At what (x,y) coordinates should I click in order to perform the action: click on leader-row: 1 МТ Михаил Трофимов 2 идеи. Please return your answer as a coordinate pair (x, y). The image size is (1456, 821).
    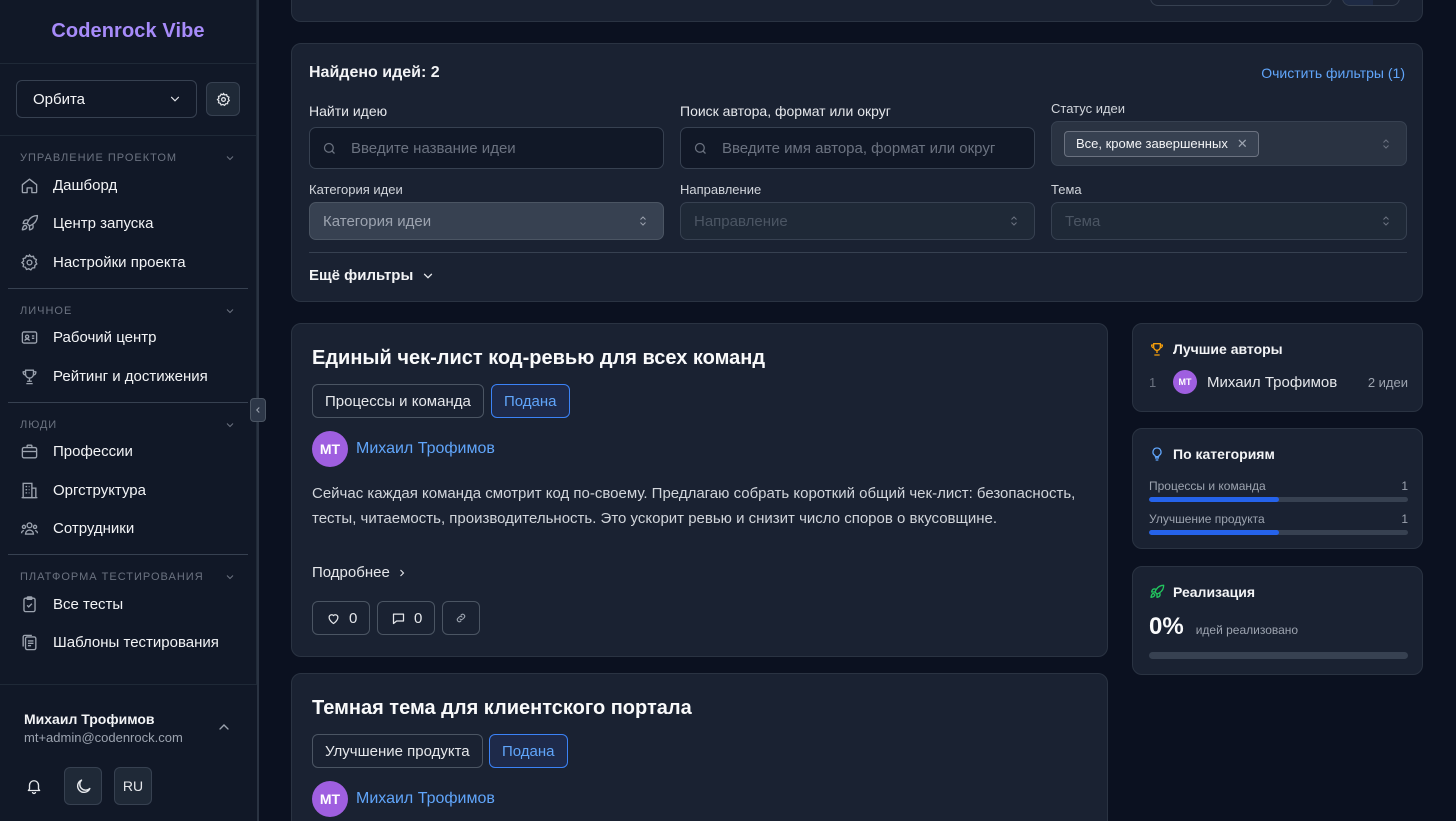
    Looking at the image, I should click on (1278, 382).